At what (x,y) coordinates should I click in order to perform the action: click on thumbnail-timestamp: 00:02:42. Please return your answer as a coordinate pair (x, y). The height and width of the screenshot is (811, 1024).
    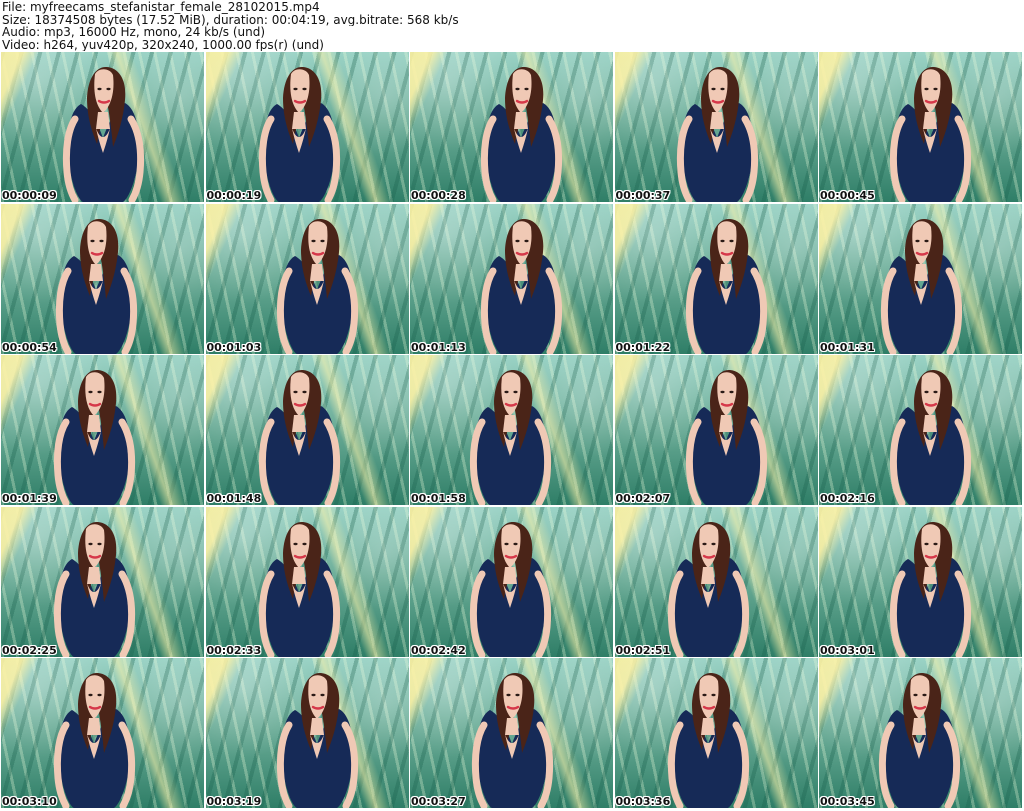
    Looking at the image, I should click on (438, 650).